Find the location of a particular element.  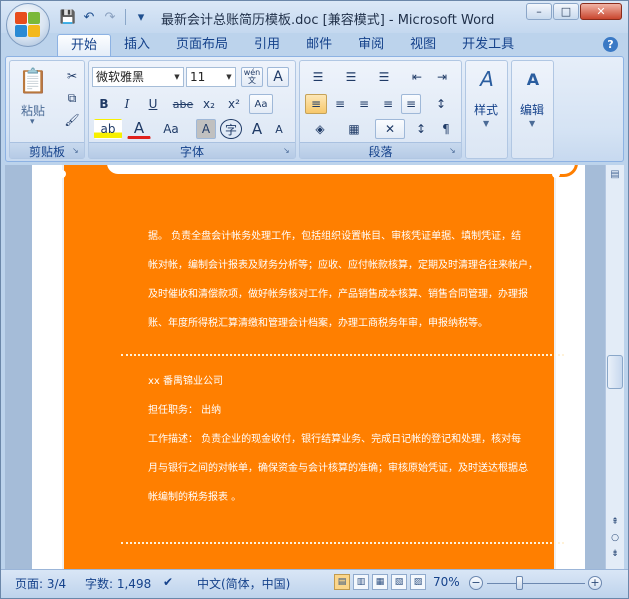

previous-page-icon: ⇞ is located at coordinates (615, 523).